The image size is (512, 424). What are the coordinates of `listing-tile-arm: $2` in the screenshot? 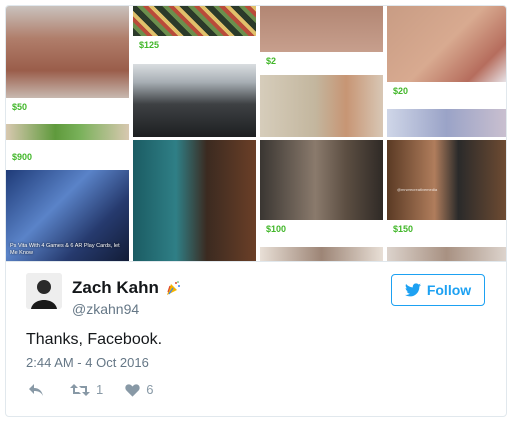 It's located at (321, 39).